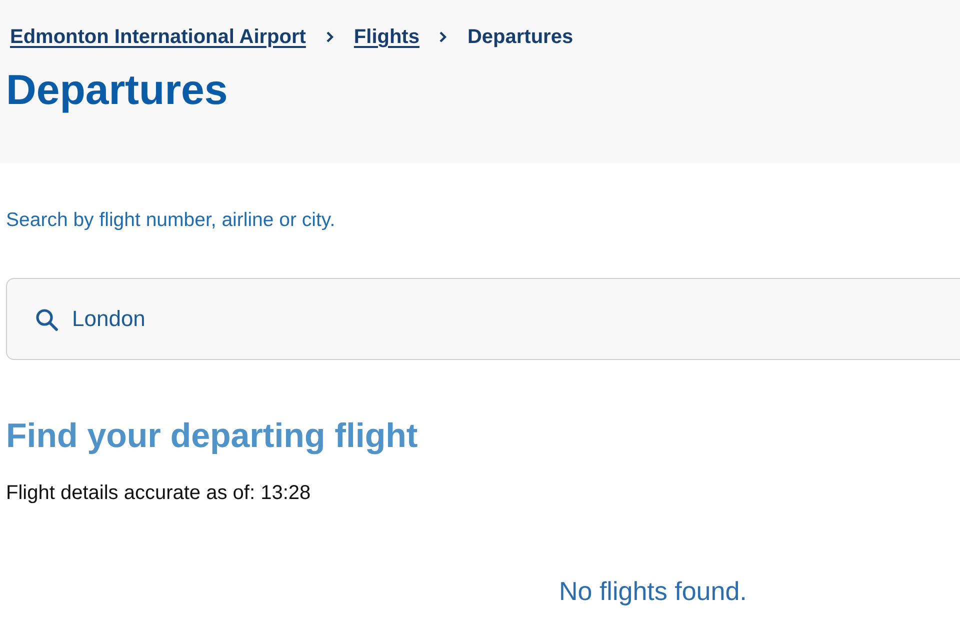 This screenshot has width=960, height=640. Describe the element at coordinates (387, 37) in the screenshot. I see `breadcrumb-link: Flights` at that location.